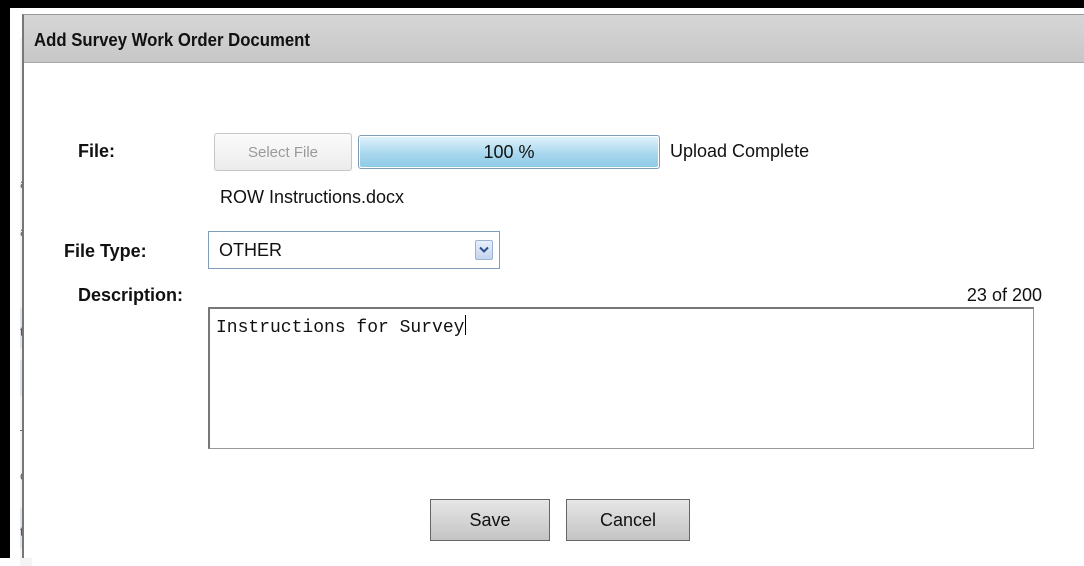 Image resolution: width=1084 pixels, height=566 pixels. I want to click on description-label: Description:, so click(131, 295).